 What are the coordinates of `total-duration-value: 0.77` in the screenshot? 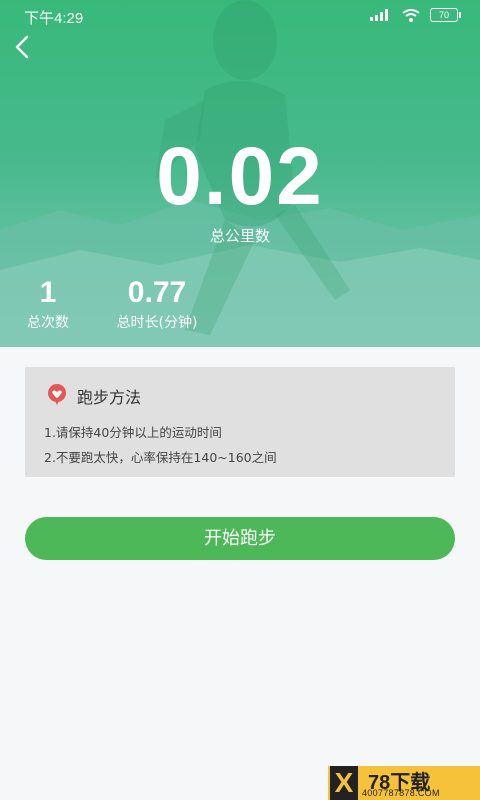 It's located at (157, 292).